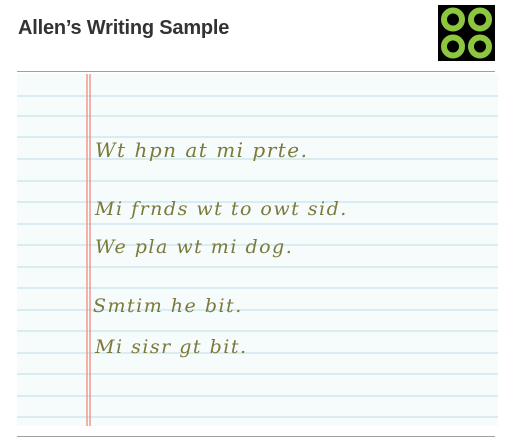  I want to click on page-title: Allen’s Writing Sample, so click(124, 28).